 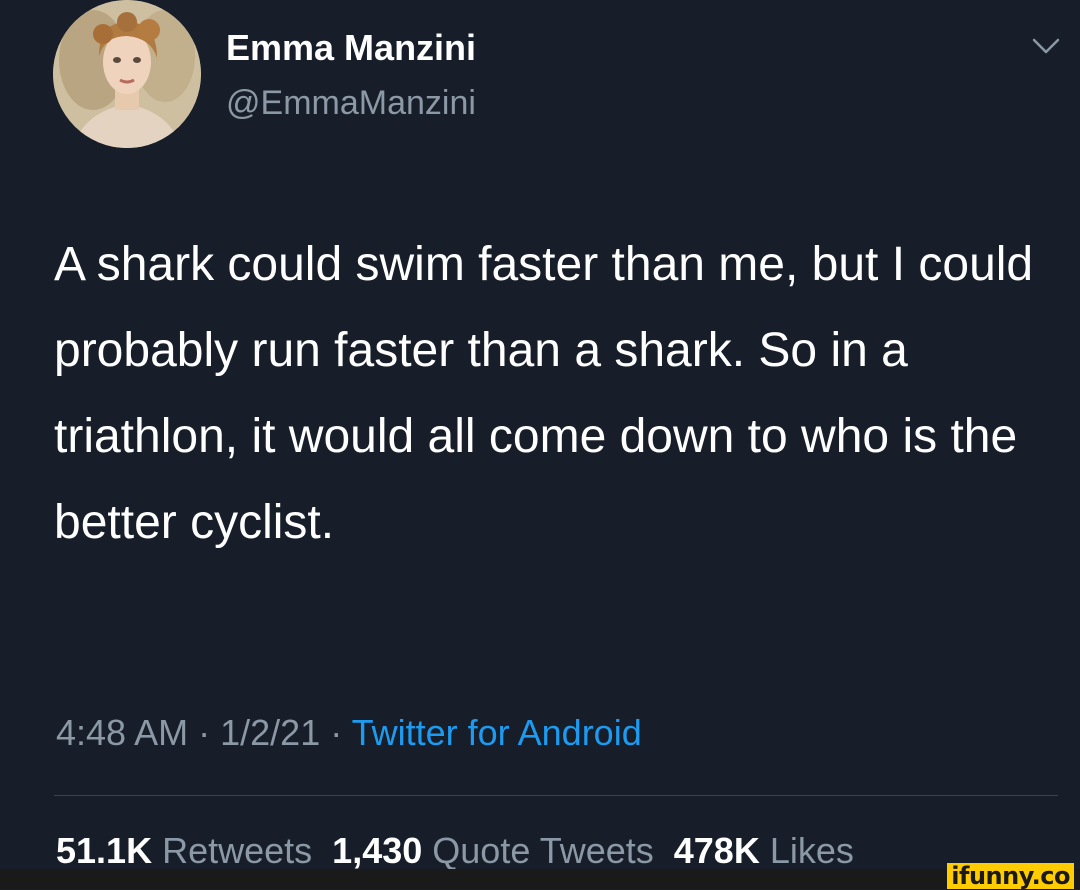 What do you see at coordinates (1010, 876) in the screenshot?
I see `watermark: ifunny.co` at bounding box center [1010, 876].